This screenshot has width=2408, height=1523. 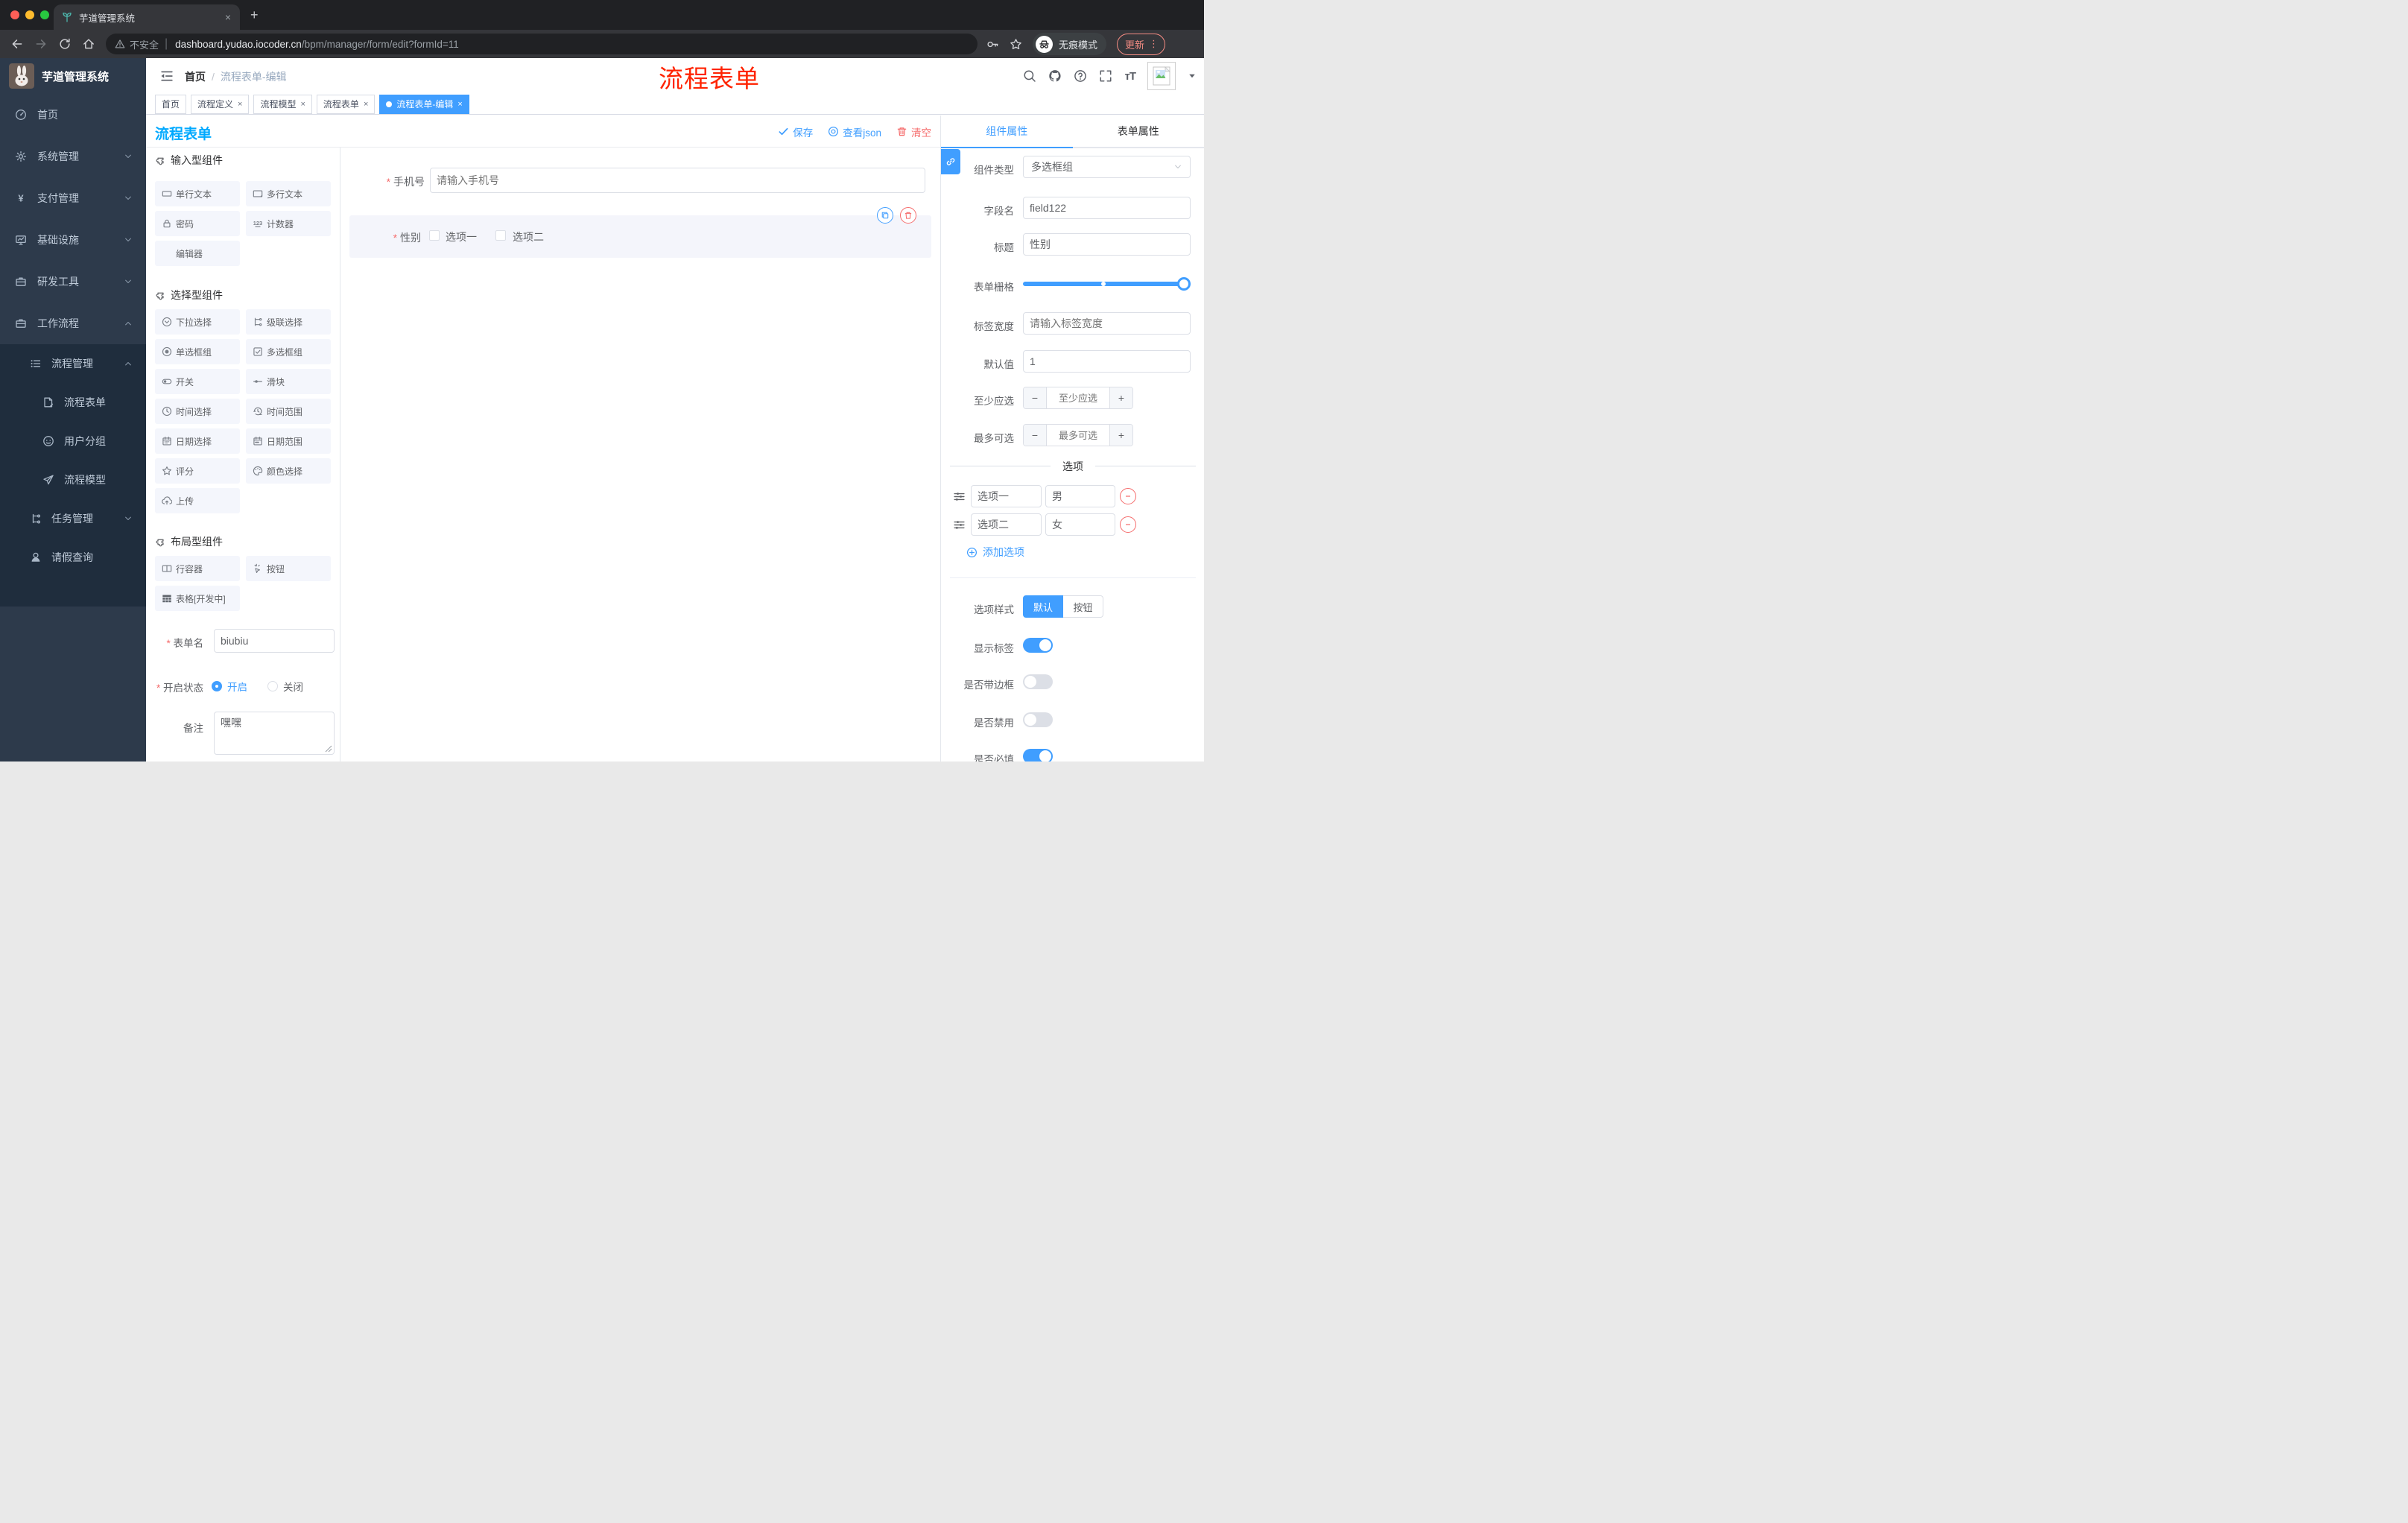 What do you see at coordinates (1029, 76) in the screenshot?
I see `search-icon` at bounding box center [1029, 76].